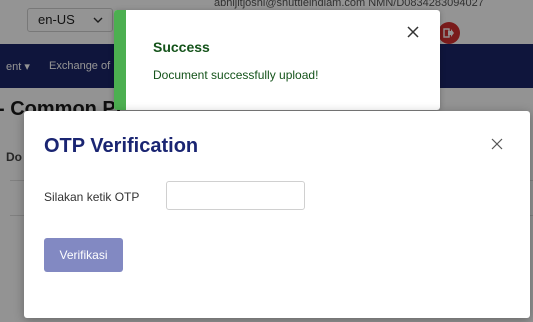 This screenshot has height=322, width=533. What do you see at coordinates (121, 146) in the screenshot?
I see `modal-title: OTP Verification` at bounding box center [121, 146].